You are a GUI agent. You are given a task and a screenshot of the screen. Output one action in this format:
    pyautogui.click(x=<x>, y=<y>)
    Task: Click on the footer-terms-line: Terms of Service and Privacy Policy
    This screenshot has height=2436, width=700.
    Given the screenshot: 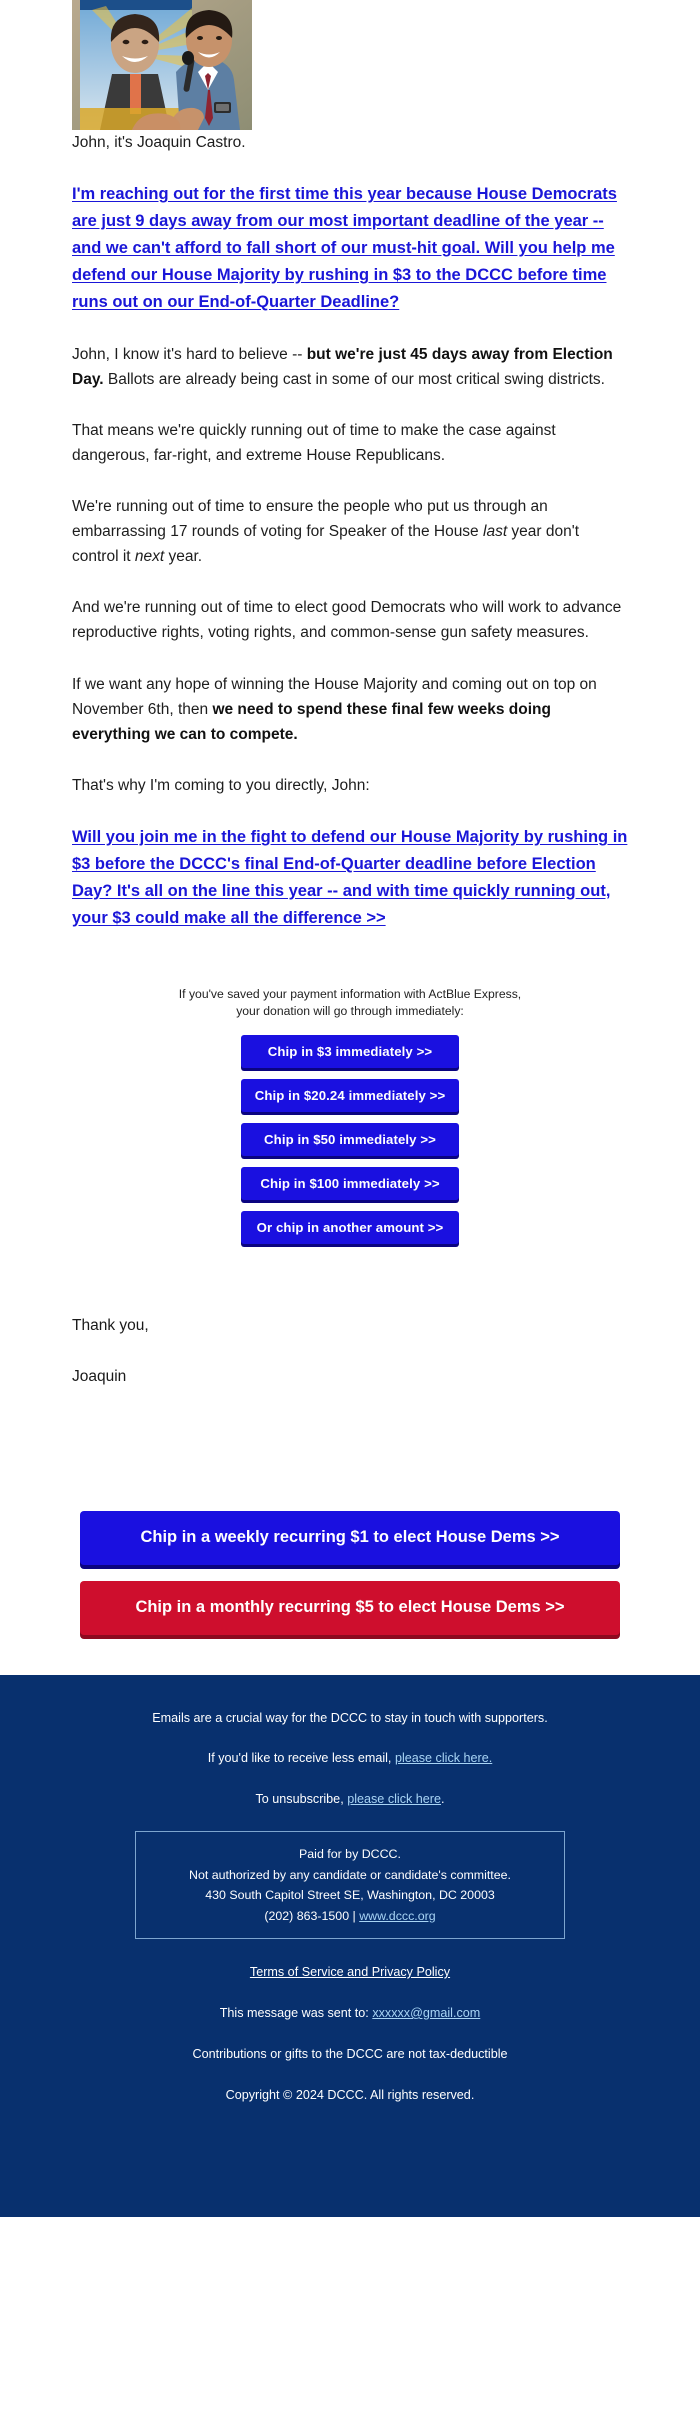 What is the action you would take?
    pyautogui.click(x=350, y=1972)
    